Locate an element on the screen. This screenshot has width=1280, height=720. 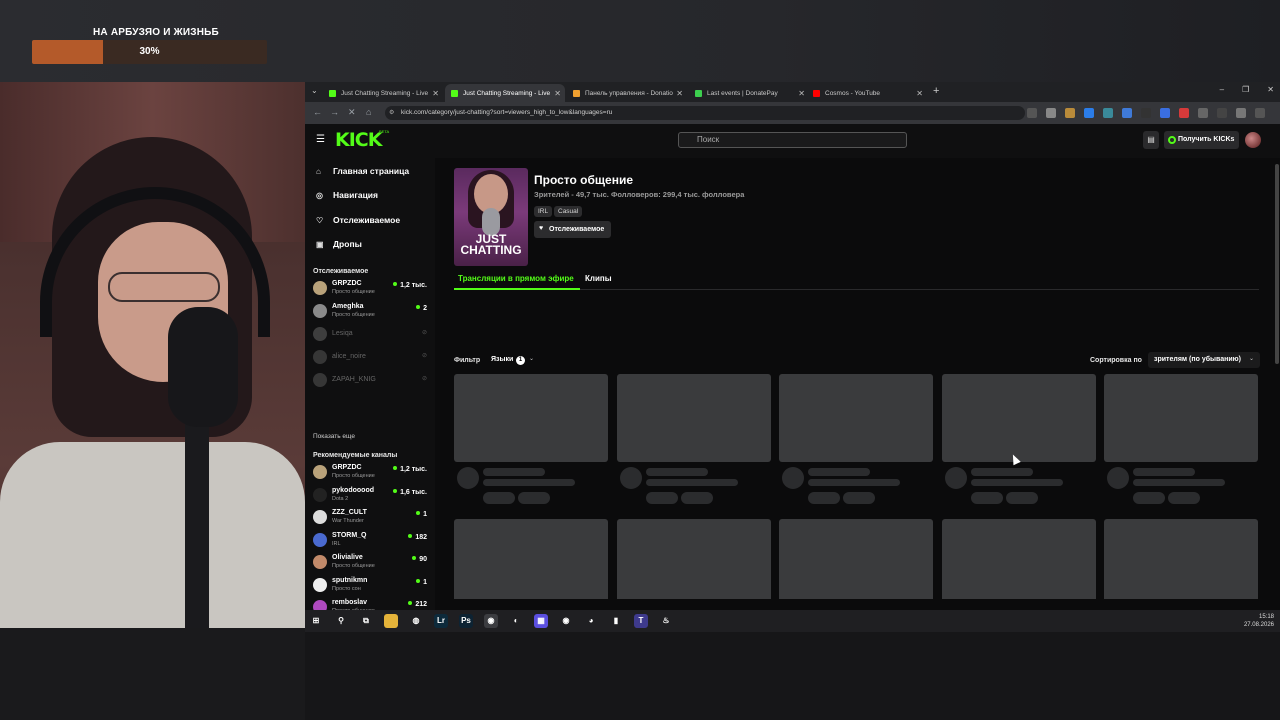
recommended-channel: STORM_Q IRL 182 is located at coordinates (370, 540).